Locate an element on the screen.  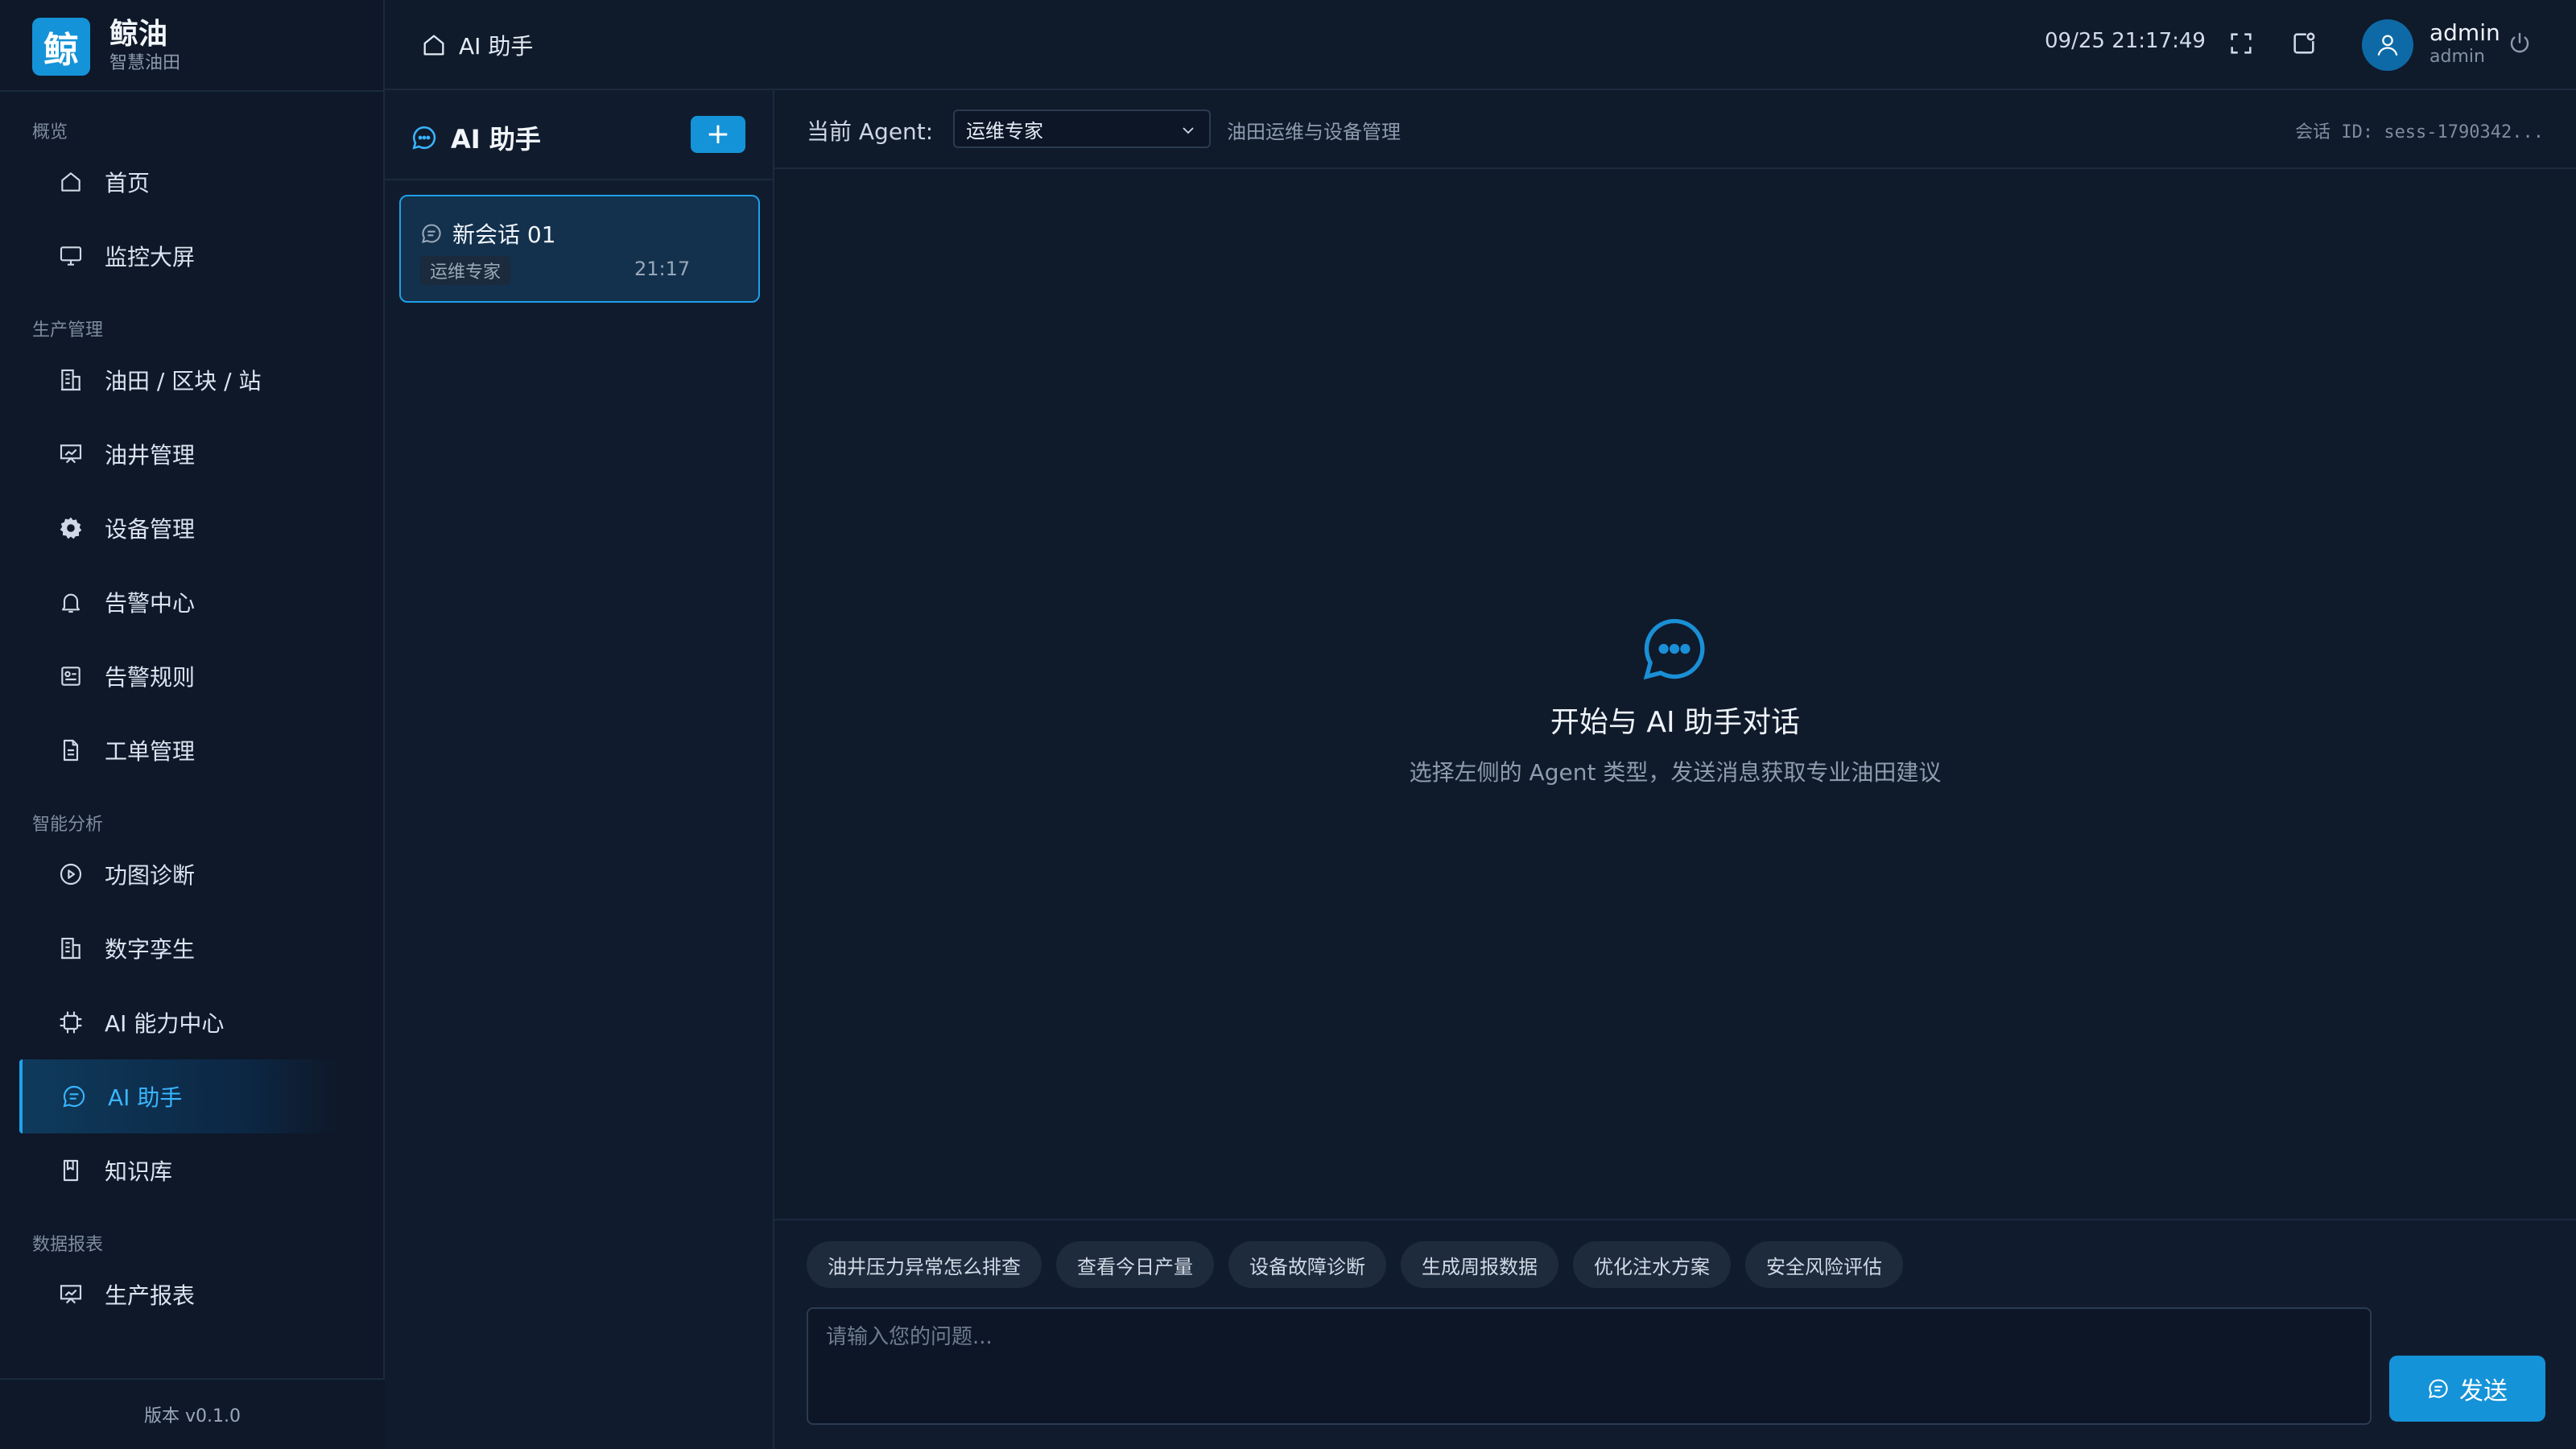
sidebar-item-ai-center: AI 能力中心 is located at coordinates (192, 1022).